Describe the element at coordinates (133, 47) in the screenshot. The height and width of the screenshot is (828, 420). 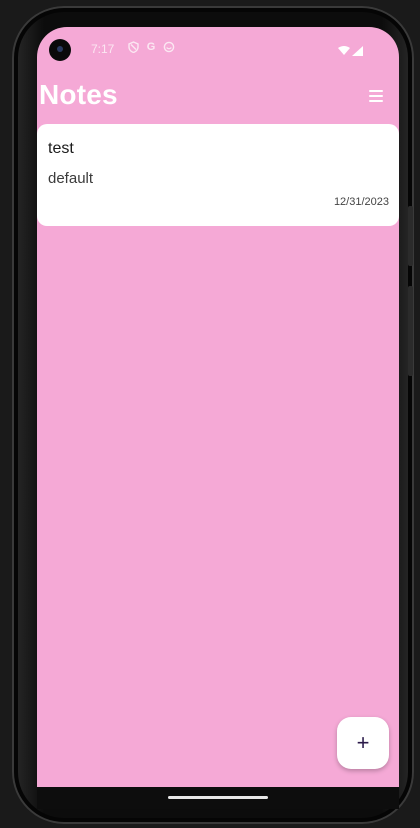
I see `shield-icon` at that location.